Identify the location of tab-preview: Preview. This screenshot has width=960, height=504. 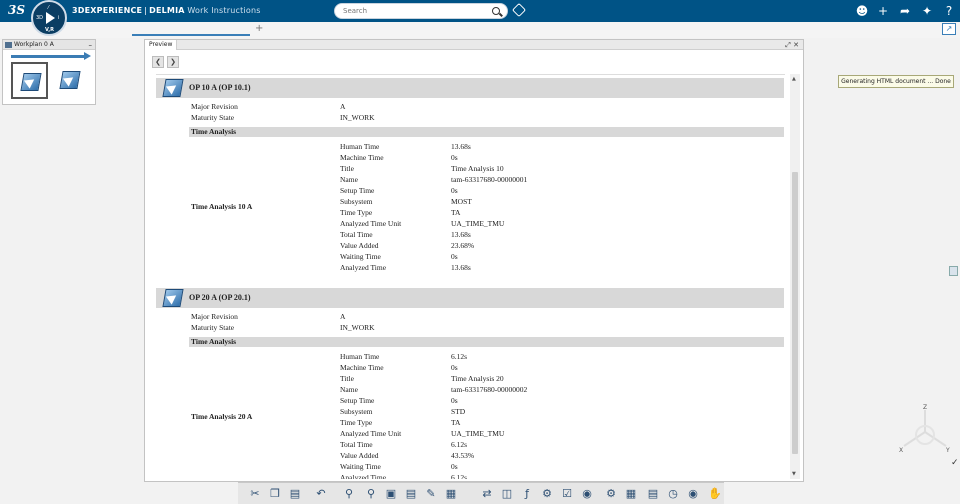
(161, 45).